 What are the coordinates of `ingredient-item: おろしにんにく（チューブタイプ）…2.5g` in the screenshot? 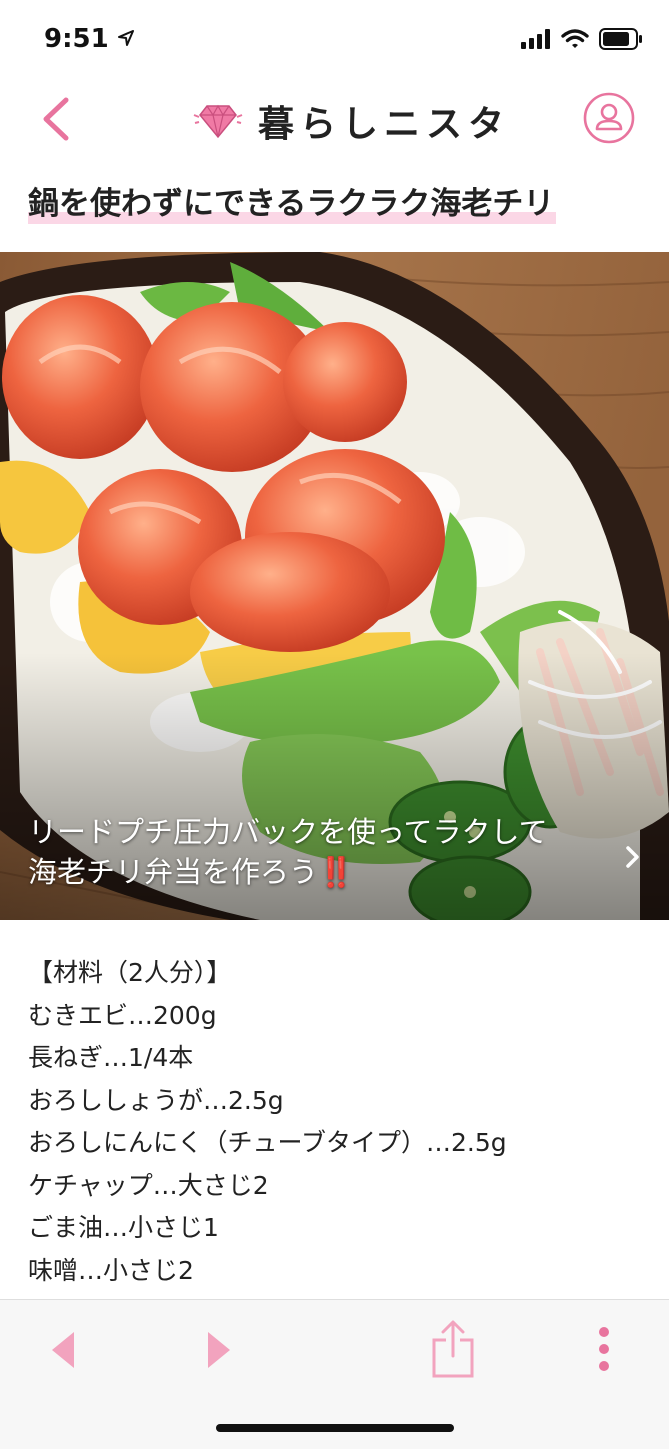 It's located at (267, 1142).